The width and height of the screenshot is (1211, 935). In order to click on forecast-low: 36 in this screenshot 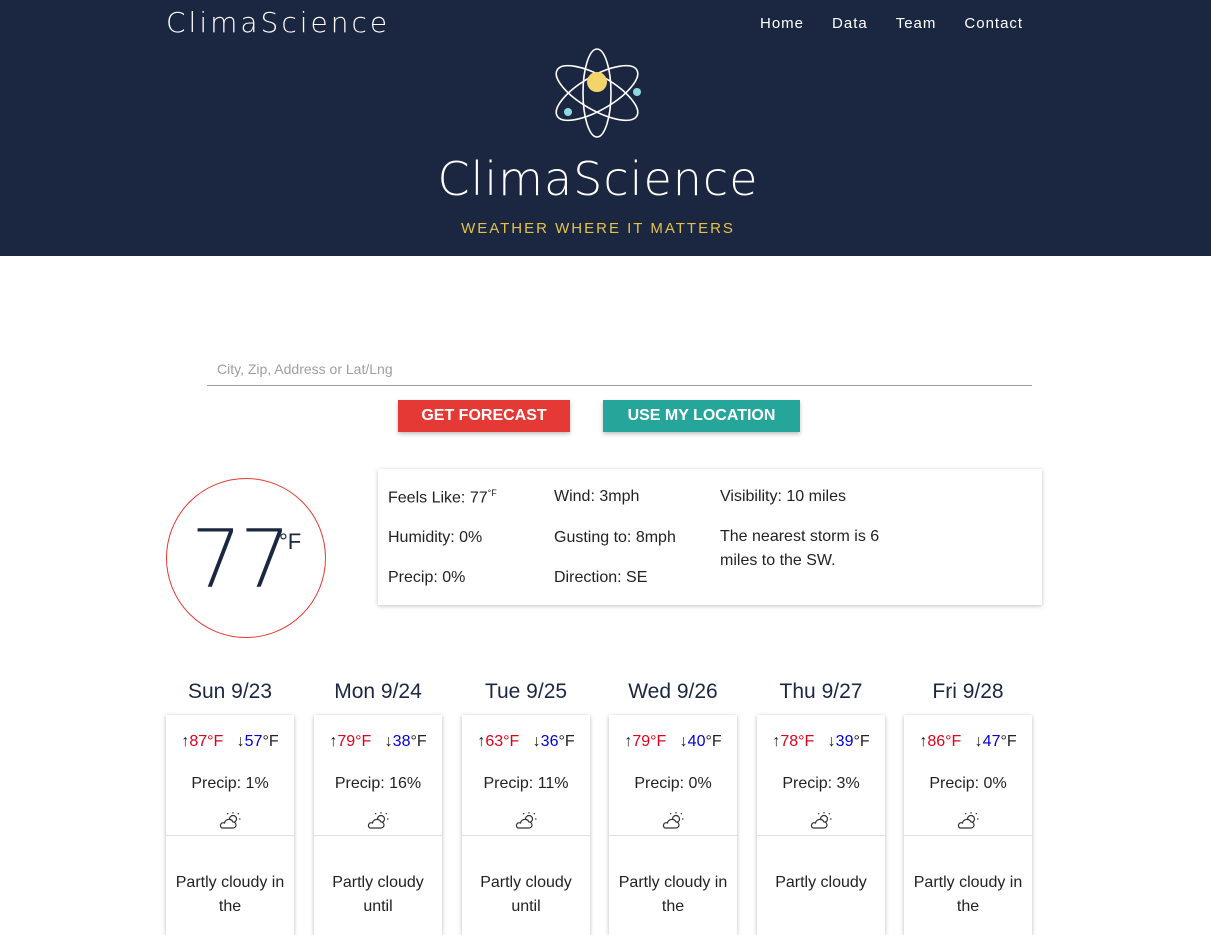, I will do `click(549, 741)`.